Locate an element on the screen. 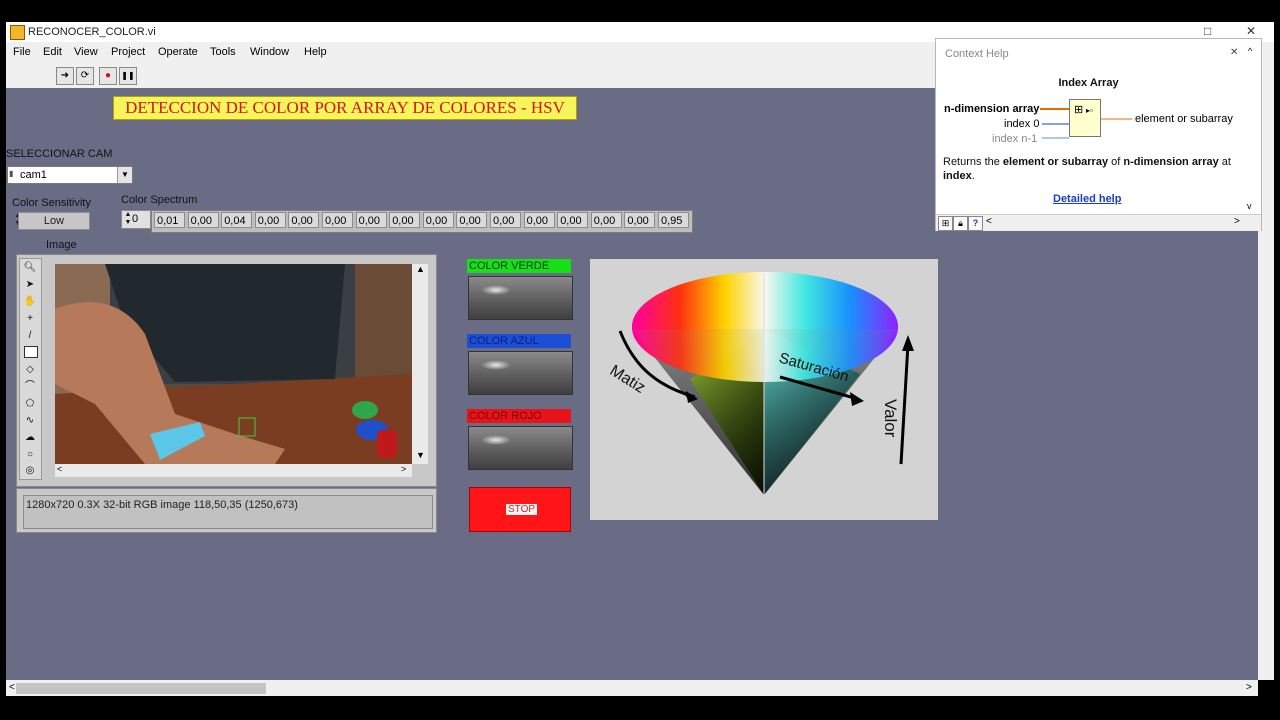  indicator-label-azul: COLOR AZUL is located at coordinates (519, 341).